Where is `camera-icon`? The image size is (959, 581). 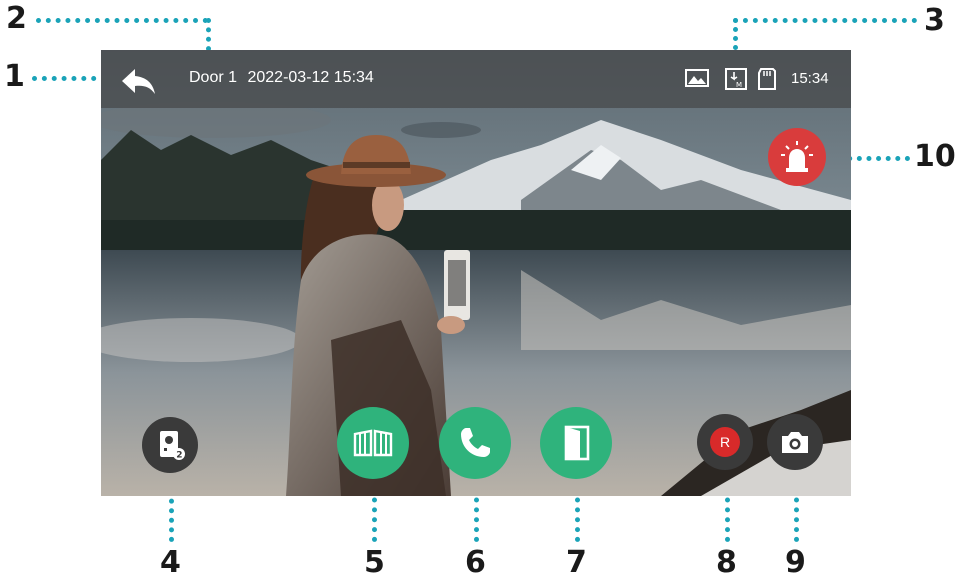
camera-icon is located at coordinates (795, 442).